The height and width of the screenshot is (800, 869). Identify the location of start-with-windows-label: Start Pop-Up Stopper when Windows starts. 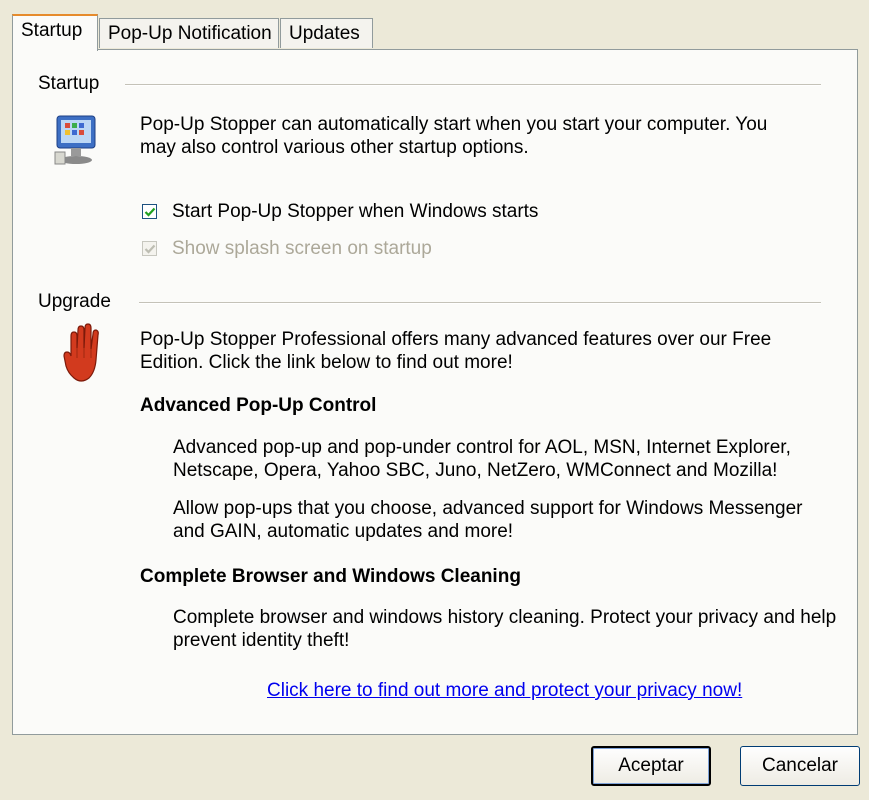
(355, 212).